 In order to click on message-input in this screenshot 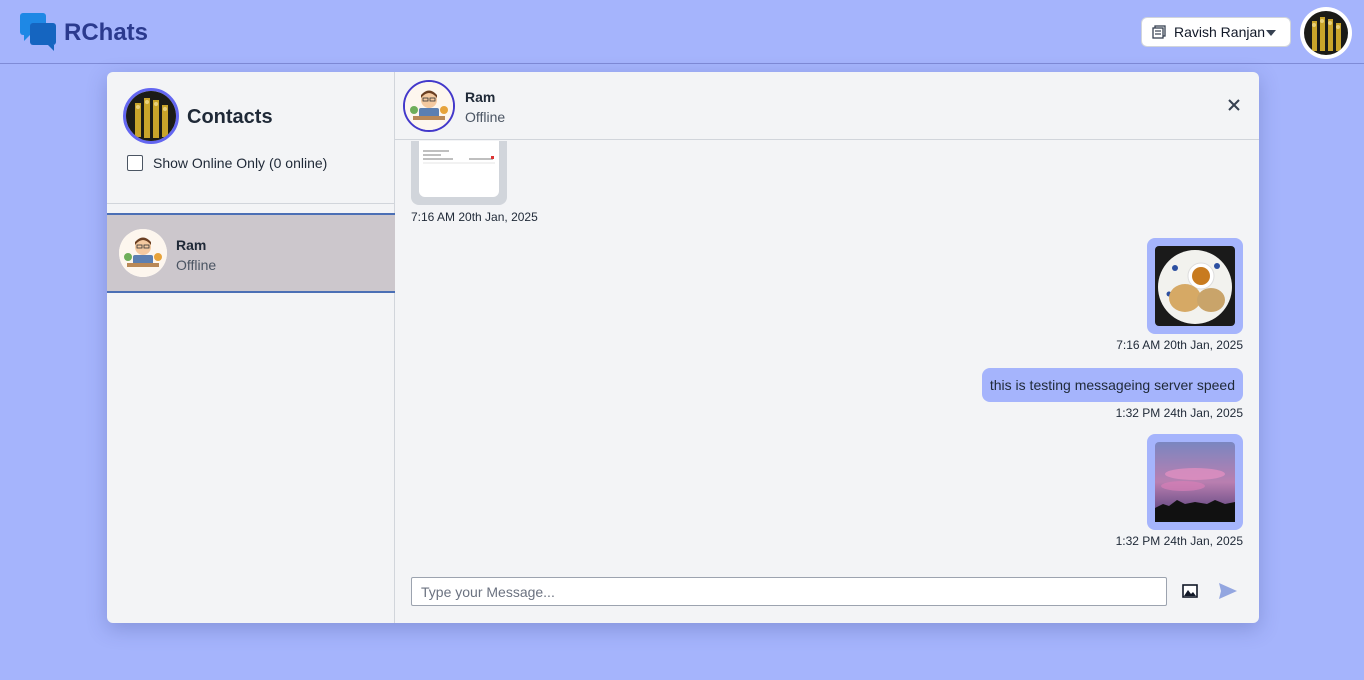, I will do `click(789, 591)`.